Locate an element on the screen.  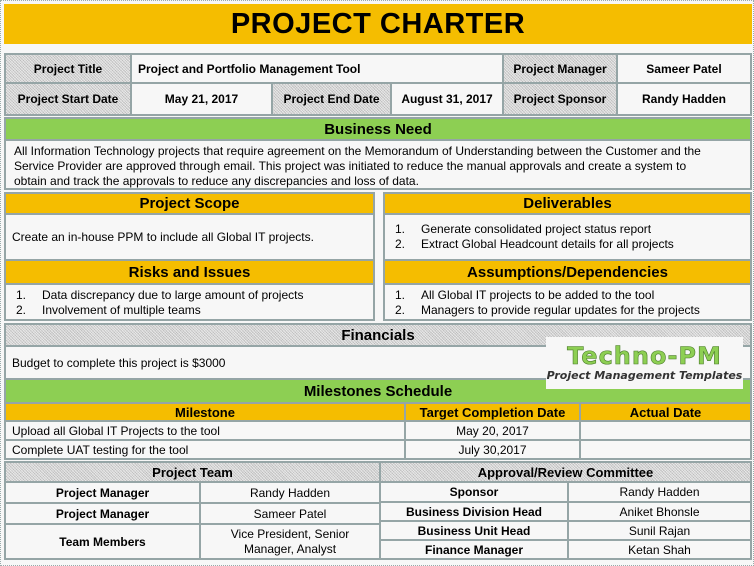
target-date-column-header: Target Completion Date is located at coordinates (492, 412).